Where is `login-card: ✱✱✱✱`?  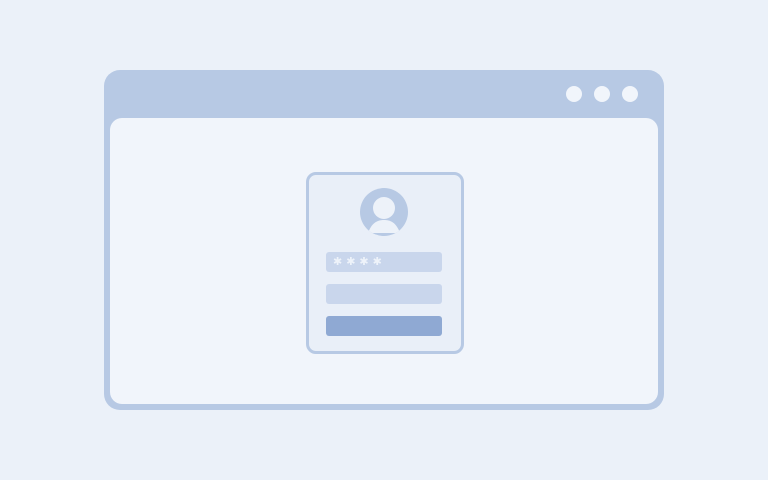
login-card: ✱✱✱✱ is located at coordinates (385, 263).